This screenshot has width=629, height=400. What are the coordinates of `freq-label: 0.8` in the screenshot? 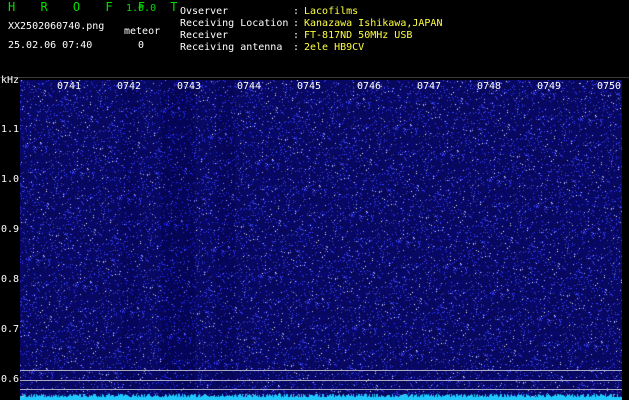 It's located at (10, 279).